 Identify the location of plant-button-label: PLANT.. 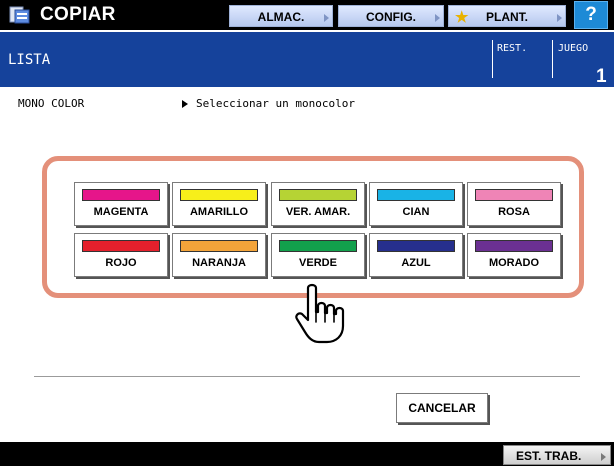
(507, 17).